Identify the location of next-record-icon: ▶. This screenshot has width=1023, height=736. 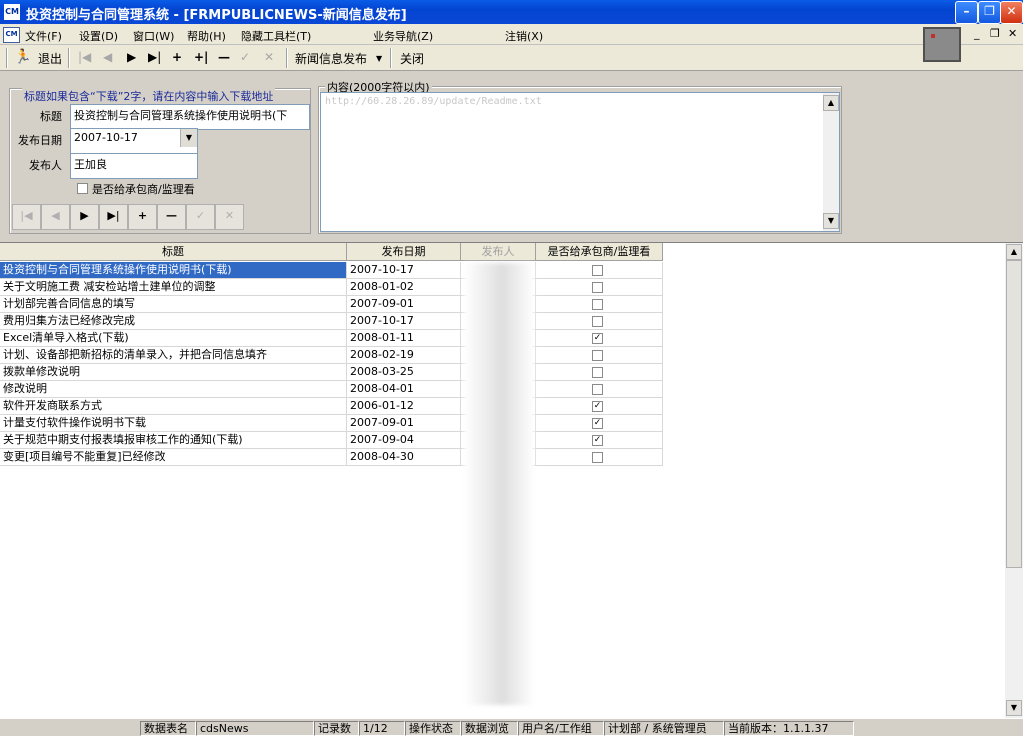
(131, 57).